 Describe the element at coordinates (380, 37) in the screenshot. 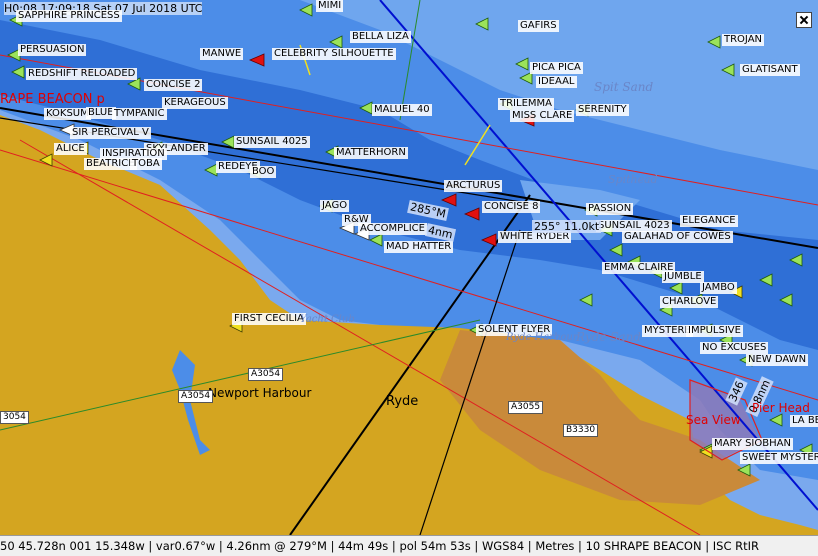

I see `vessel-label: BELLA LIZA` at that location.